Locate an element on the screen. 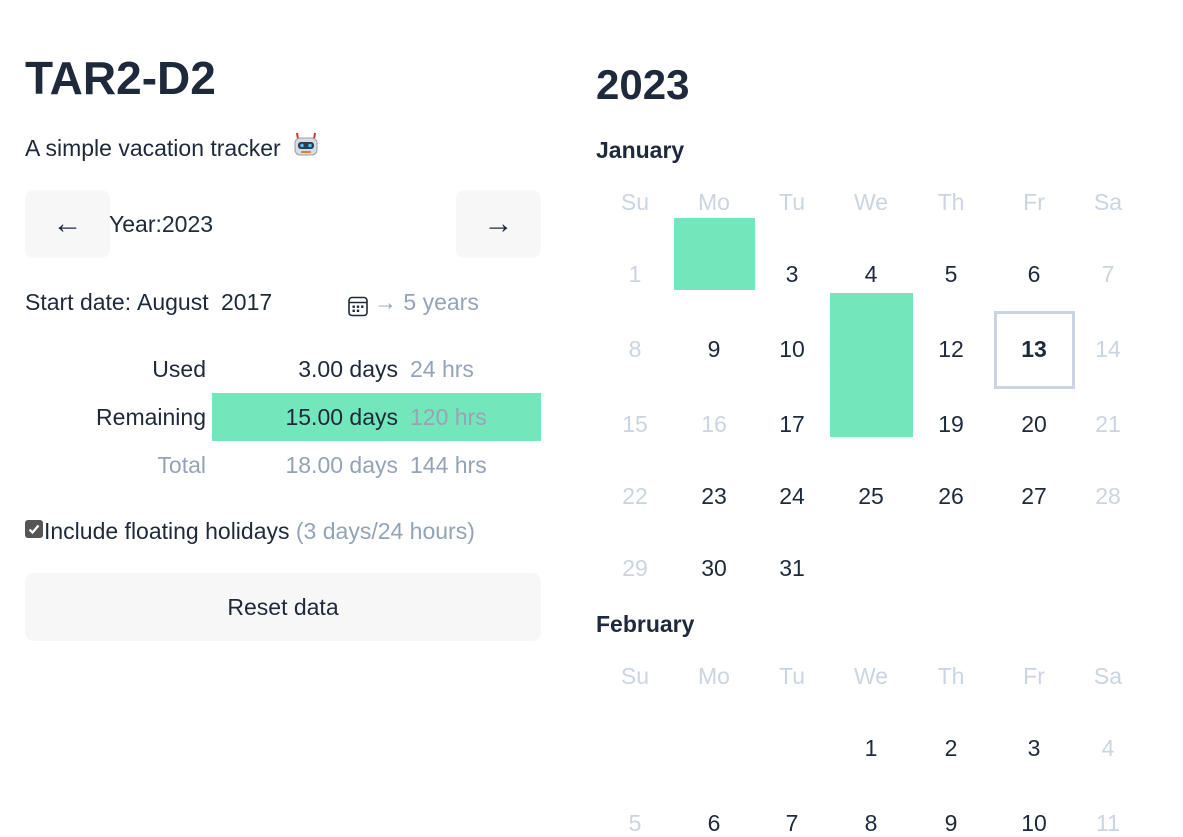 The height and width of the screenshot is (837, 1183). app-subtitle: A simple vacation tracker is located at coordinates (172, 148).